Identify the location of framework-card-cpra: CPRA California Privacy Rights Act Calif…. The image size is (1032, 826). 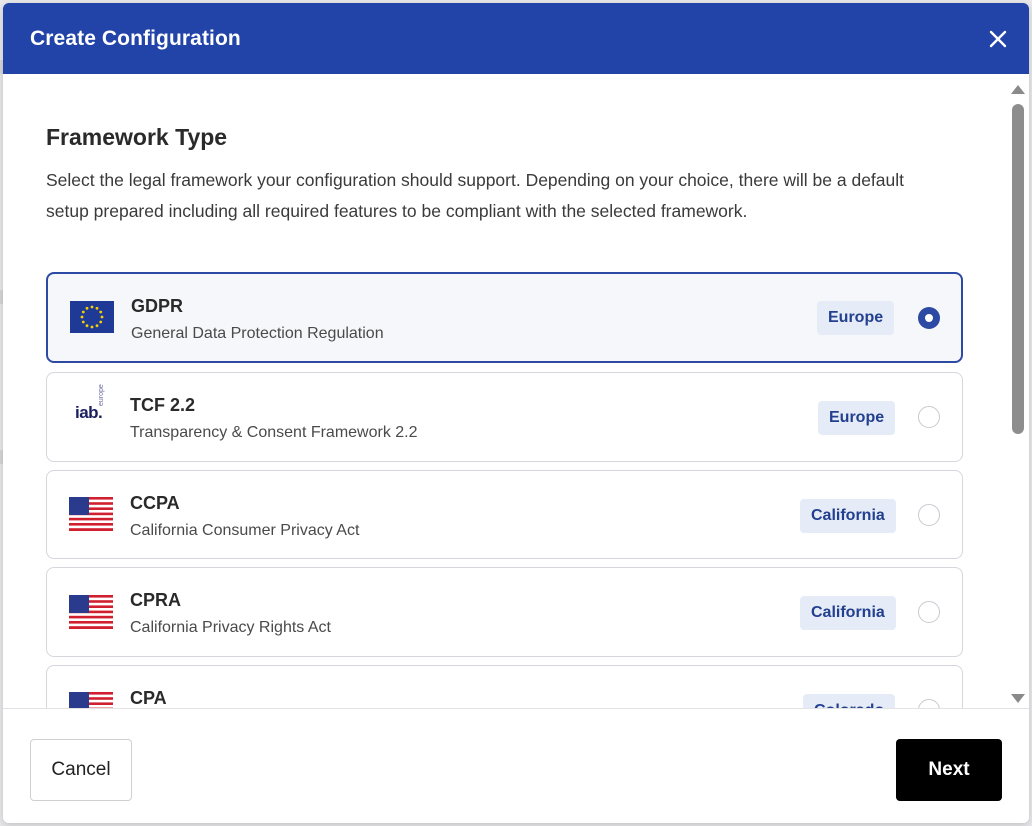
(504, 612).